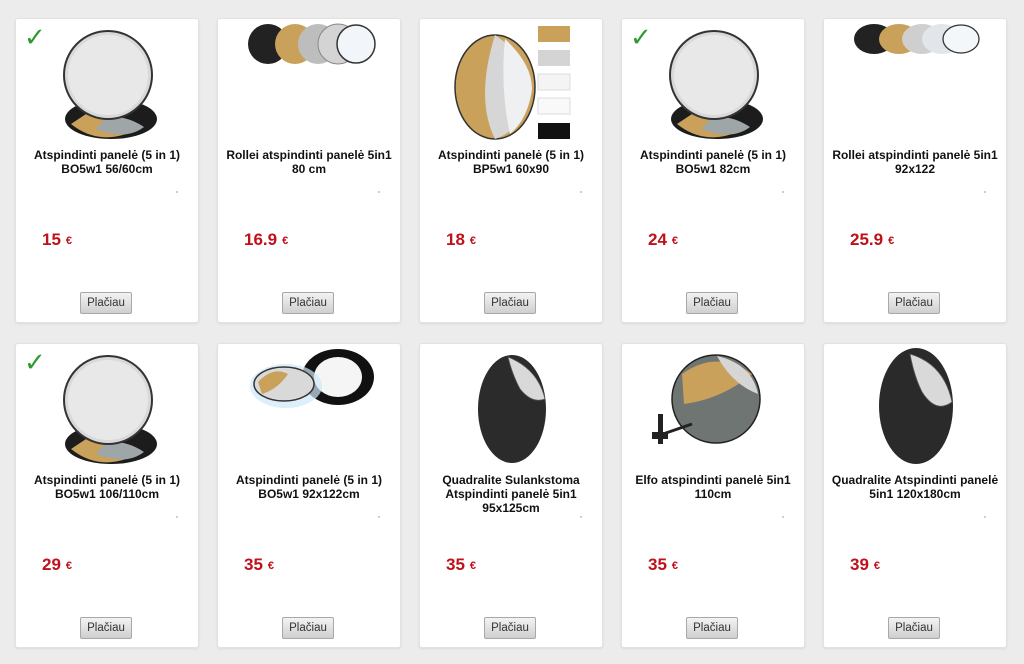  I want to click on oval-reflector-pair-icon, so click(309, 406).